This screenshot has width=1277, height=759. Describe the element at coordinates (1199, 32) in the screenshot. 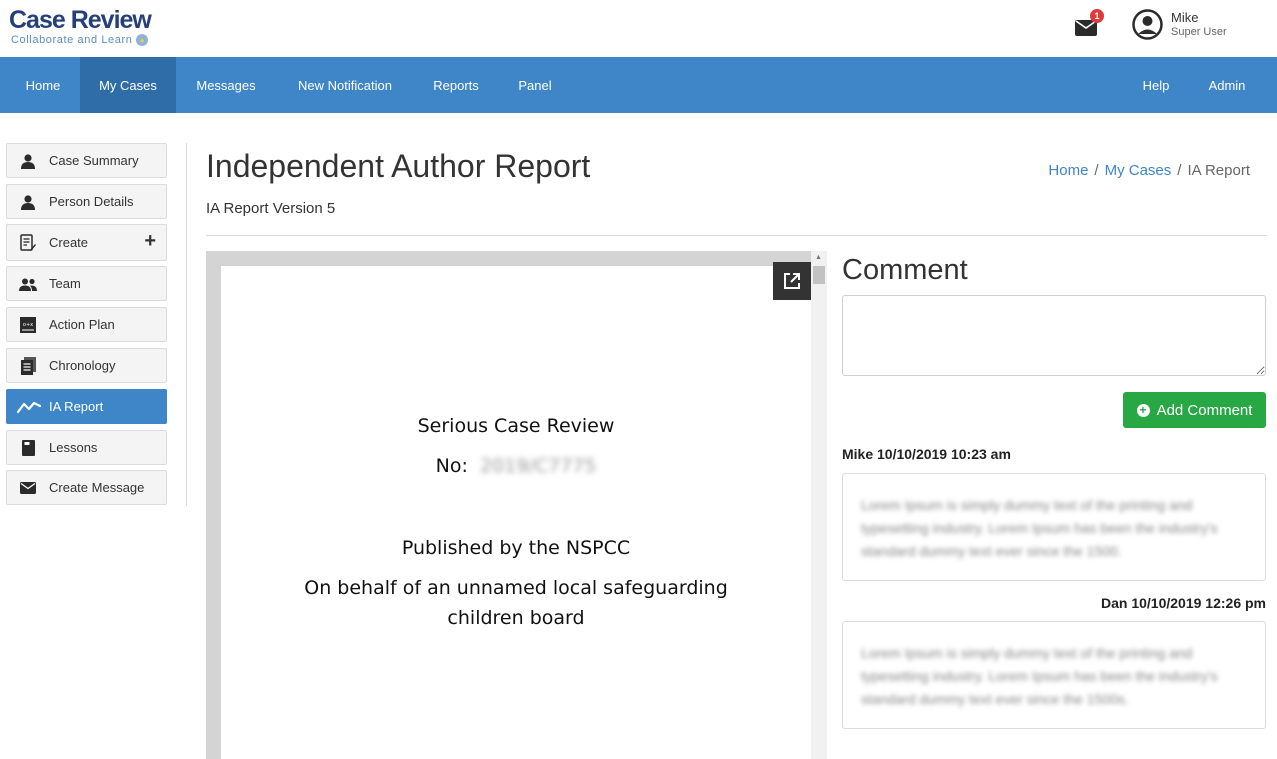

I see `user-role: Super User` at that location.